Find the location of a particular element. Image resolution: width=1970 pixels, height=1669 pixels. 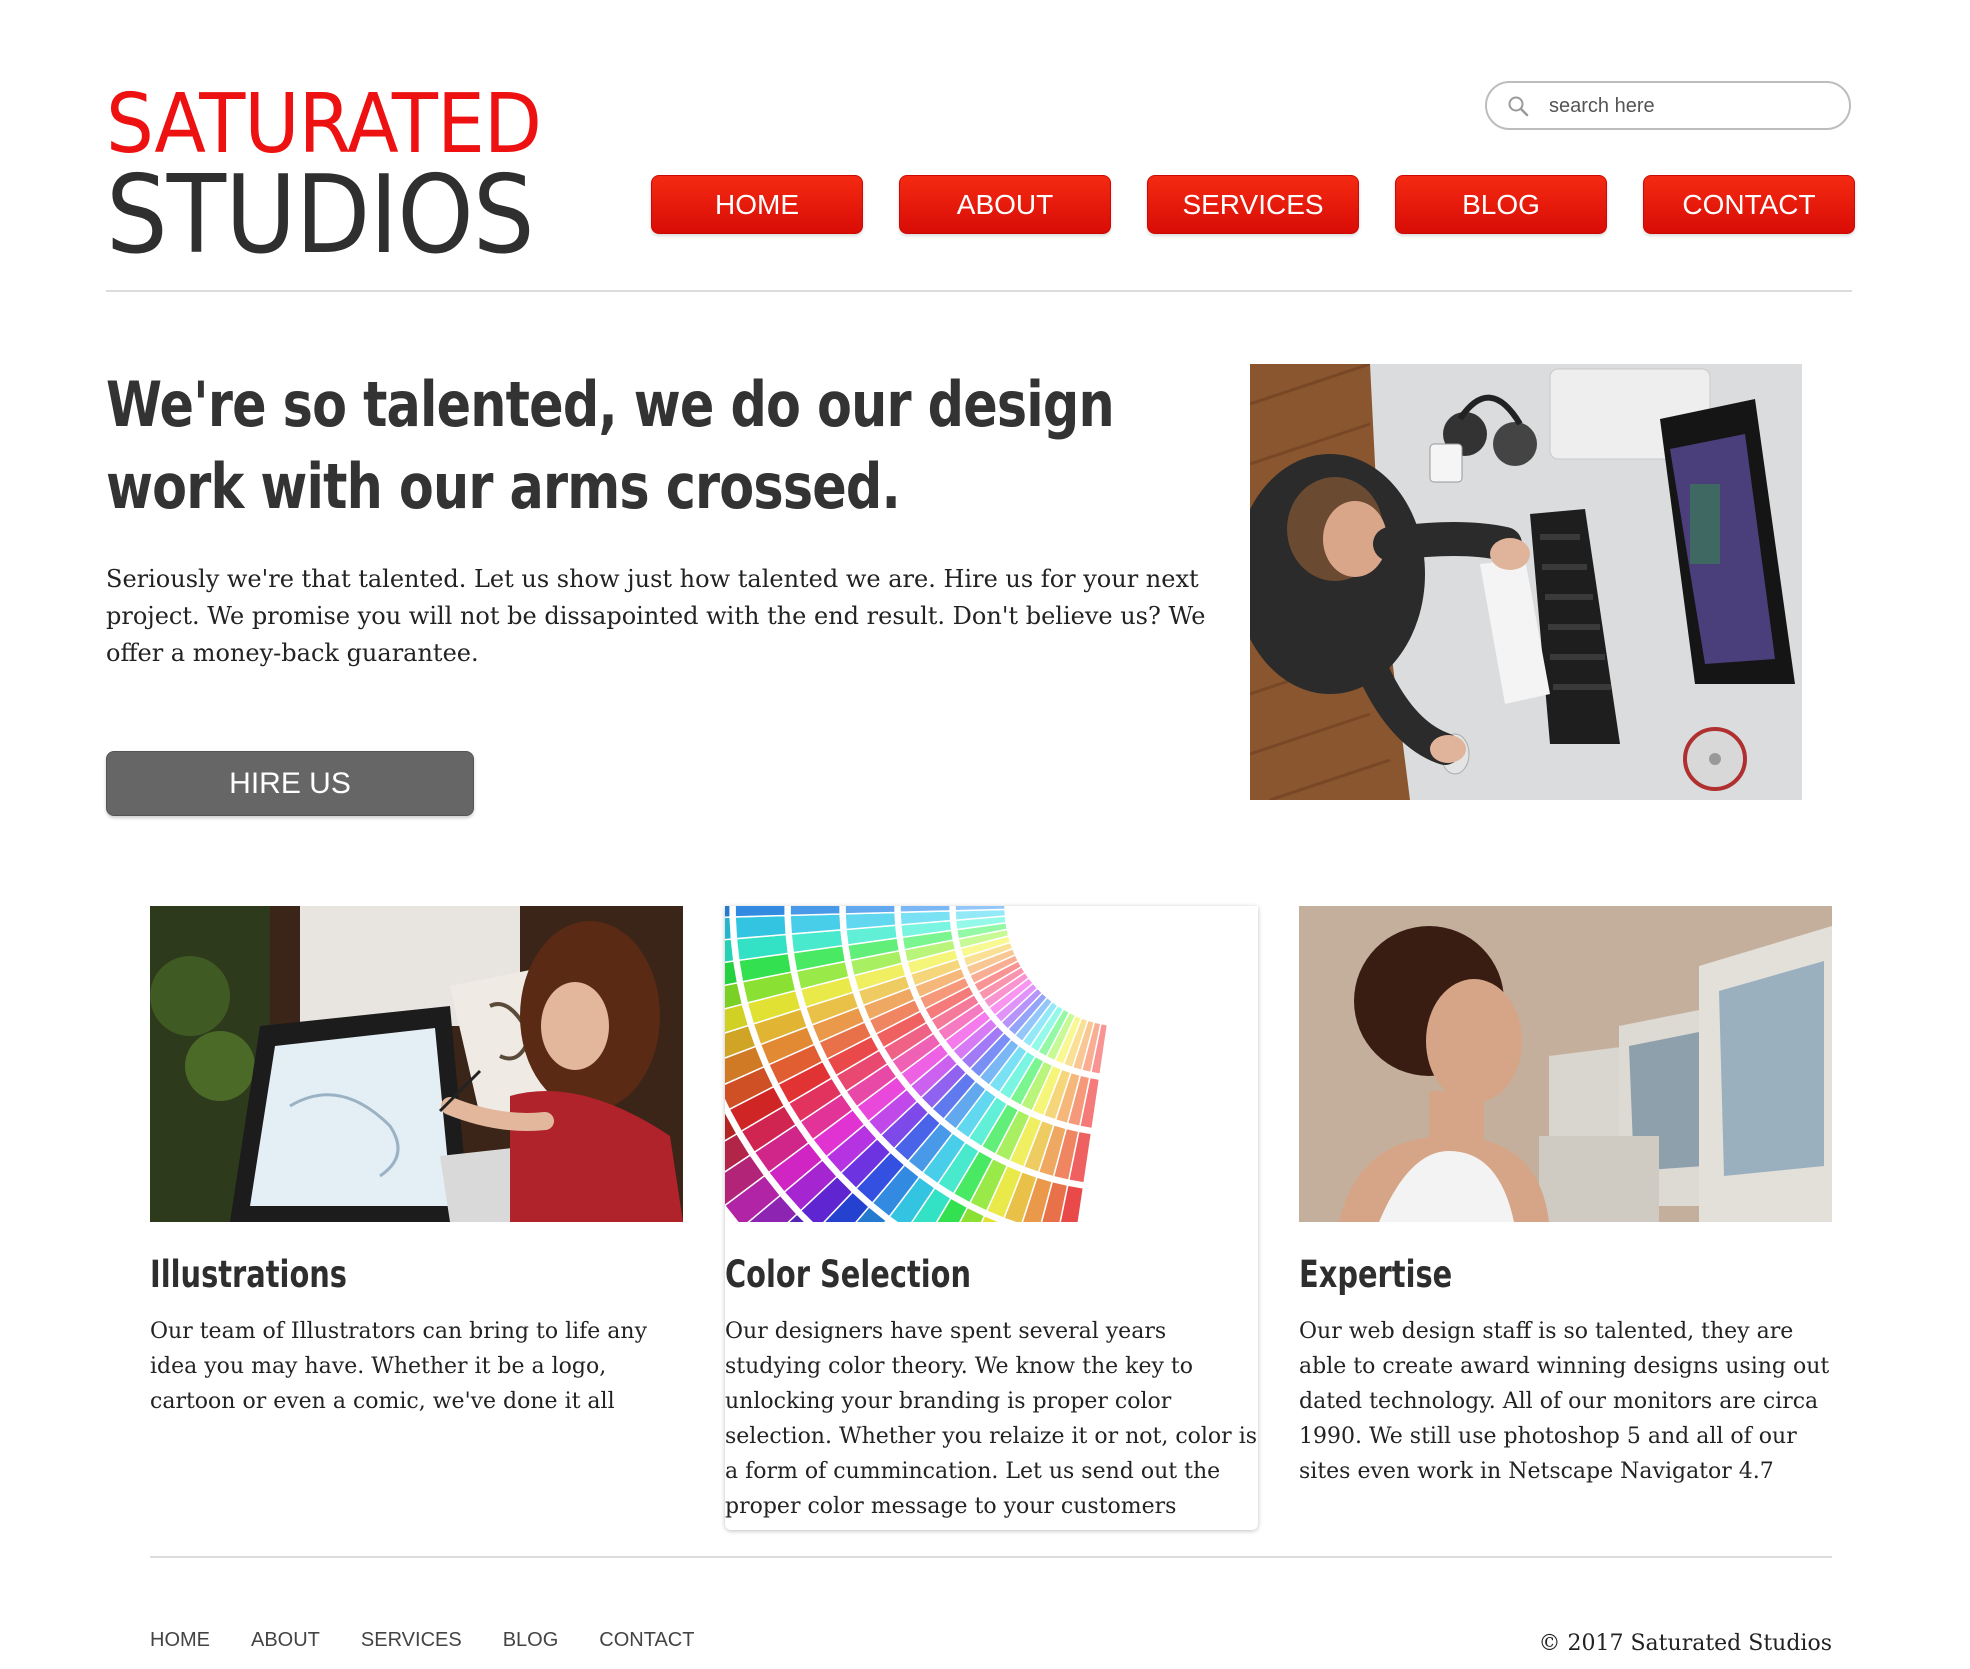

footer-link-home: HOME is located at coordinates (180, 1640).